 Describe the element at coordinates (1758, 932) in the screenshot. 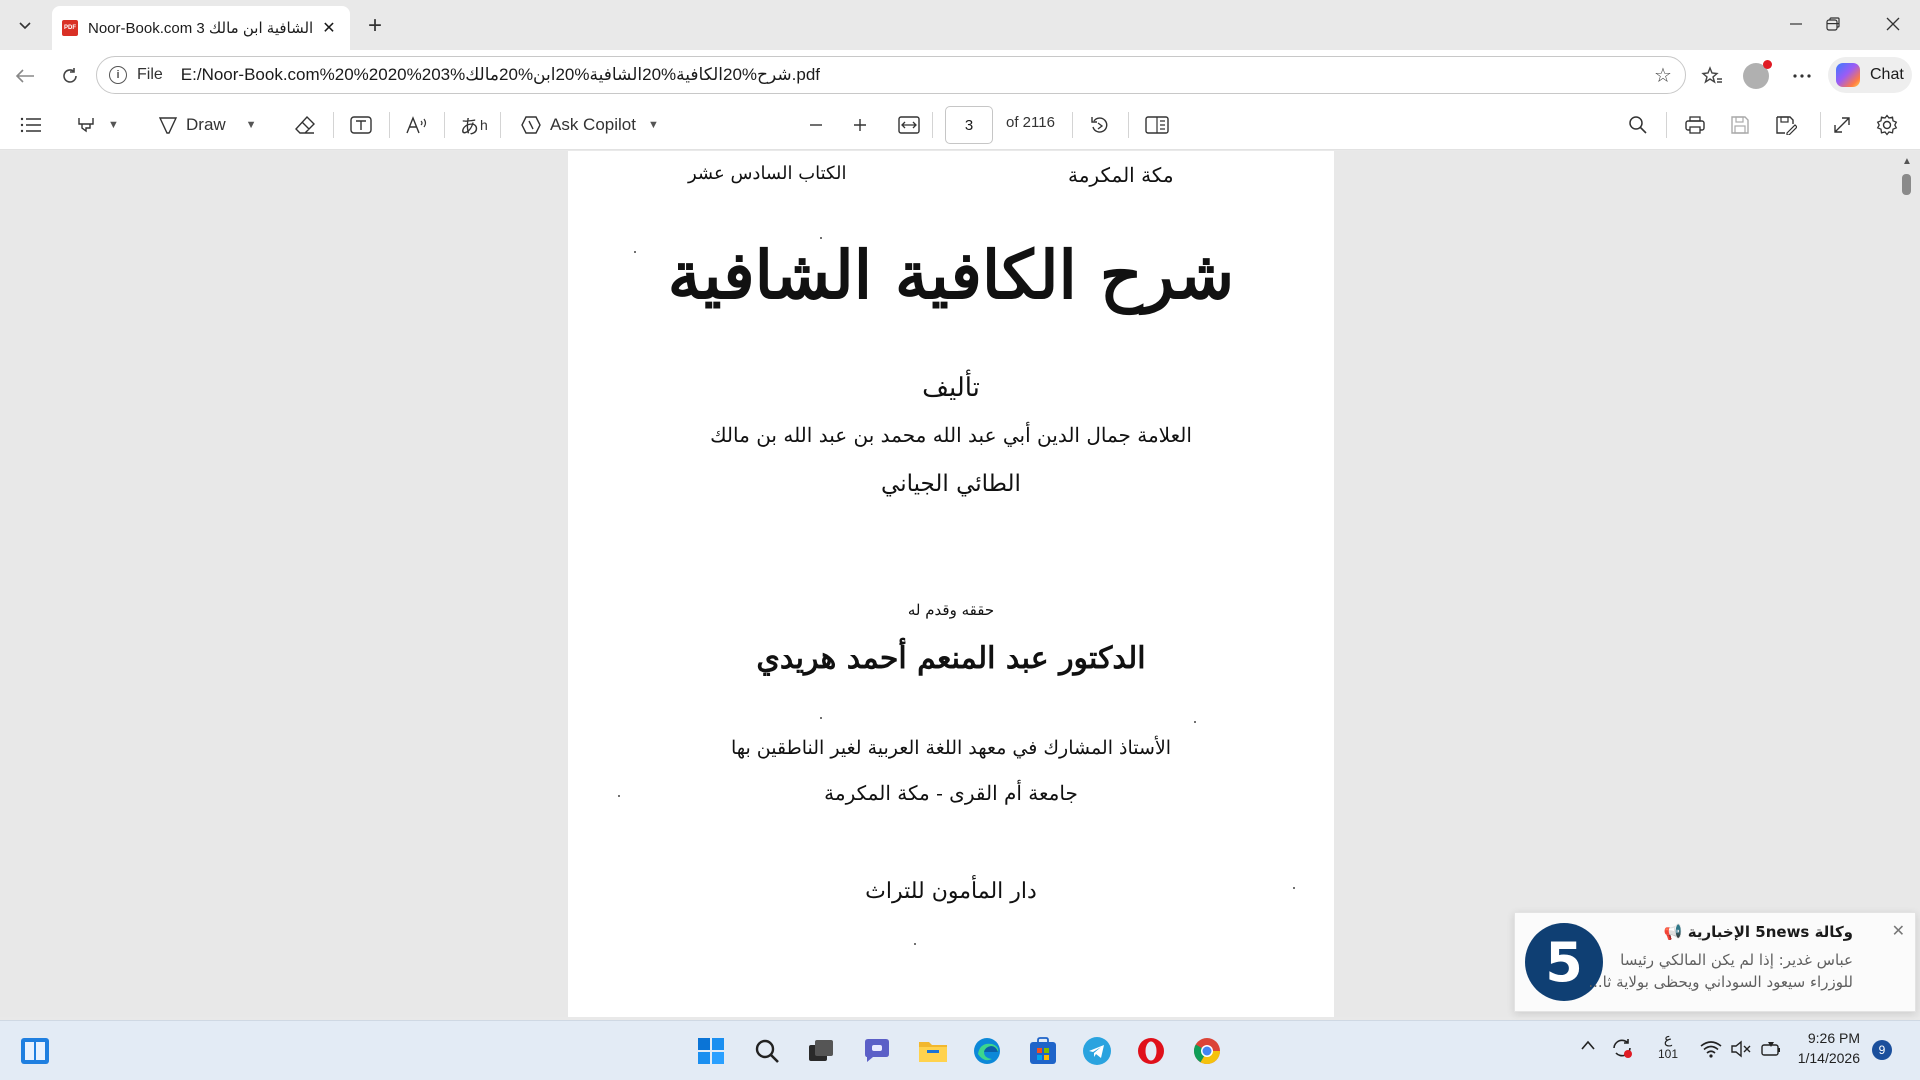

I see `notification-source: وكالة 5news الإخبارية 📢` at that location.